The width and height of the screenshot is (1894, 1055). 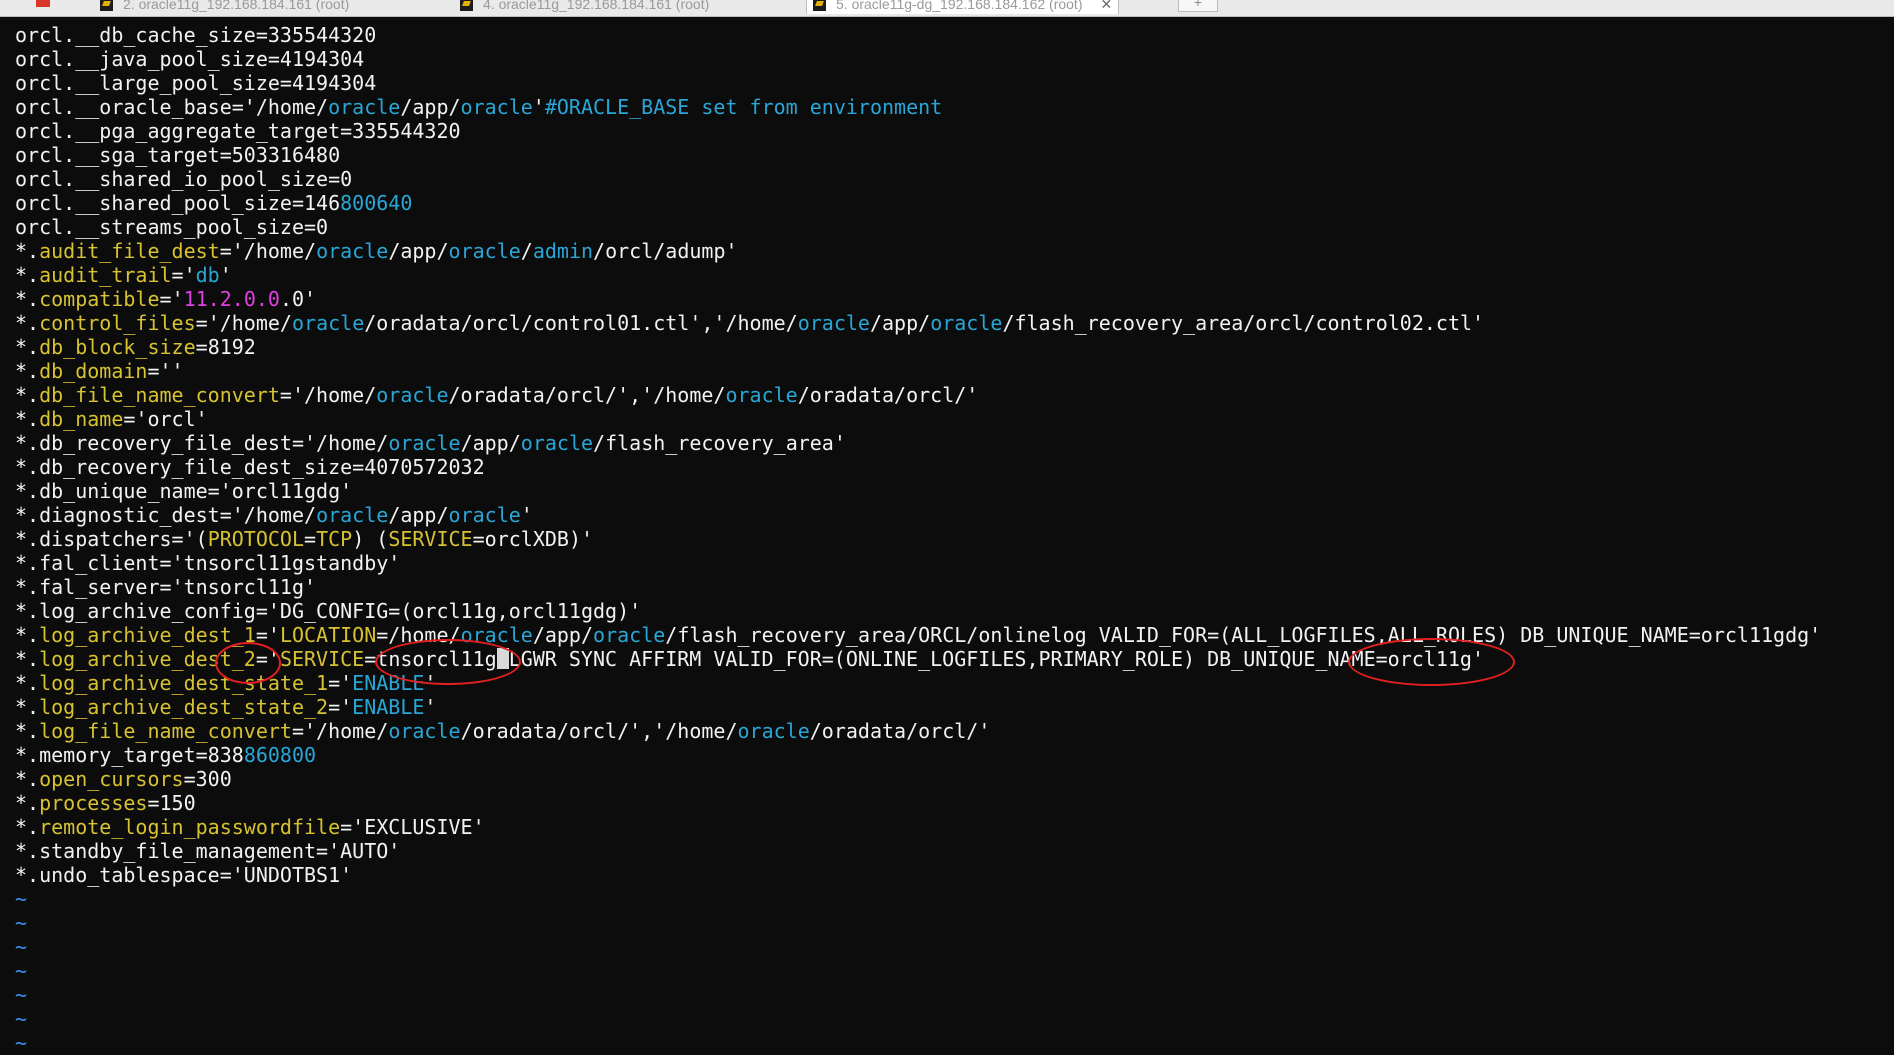 What do you see at coordinates (250, 467) in the screenshot?
I see `editor-line: *.db_recovery_file_dest_size=4070572032` at bounding box center [250, 467].